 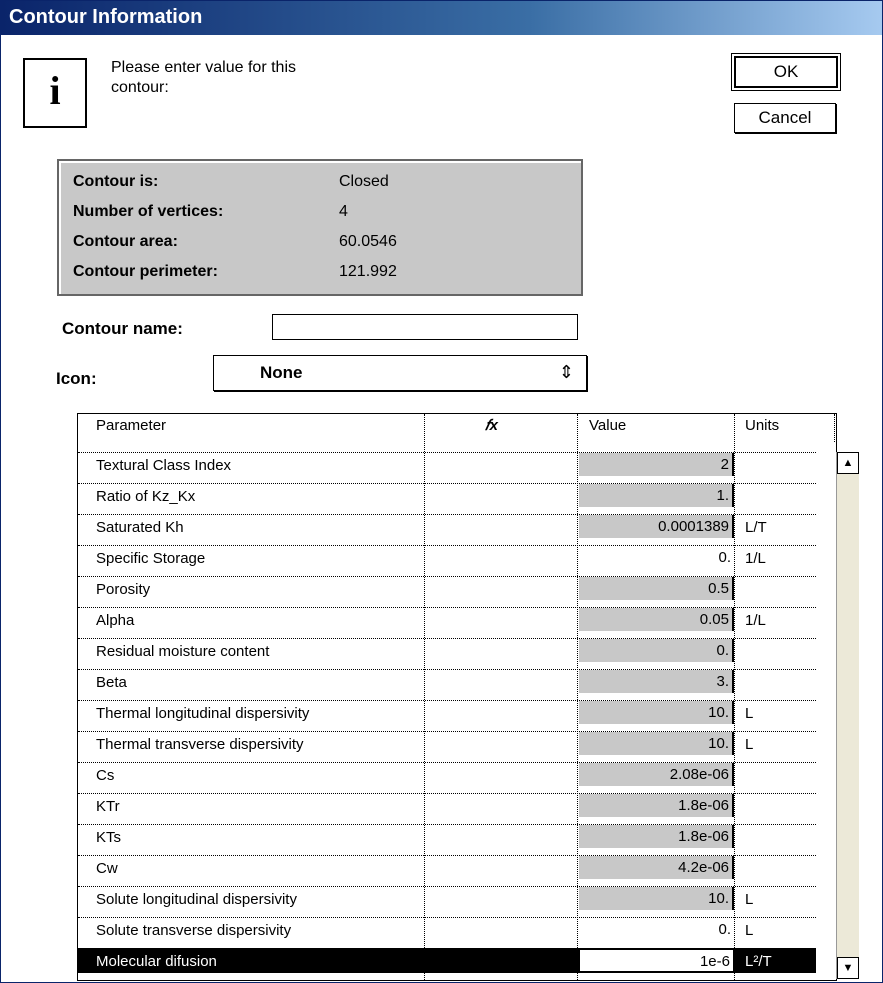 I want to click on table-row: KTs 1.8e-06, so click(x=447, y=836).